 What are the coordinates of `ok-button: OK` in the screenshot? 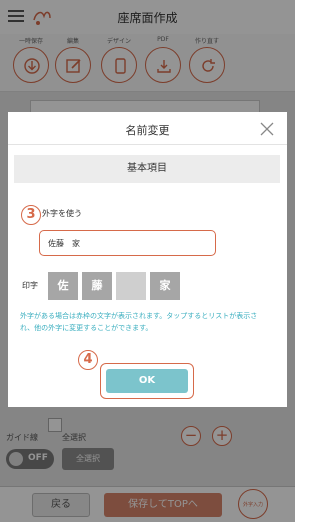 It's located at (147, 381).